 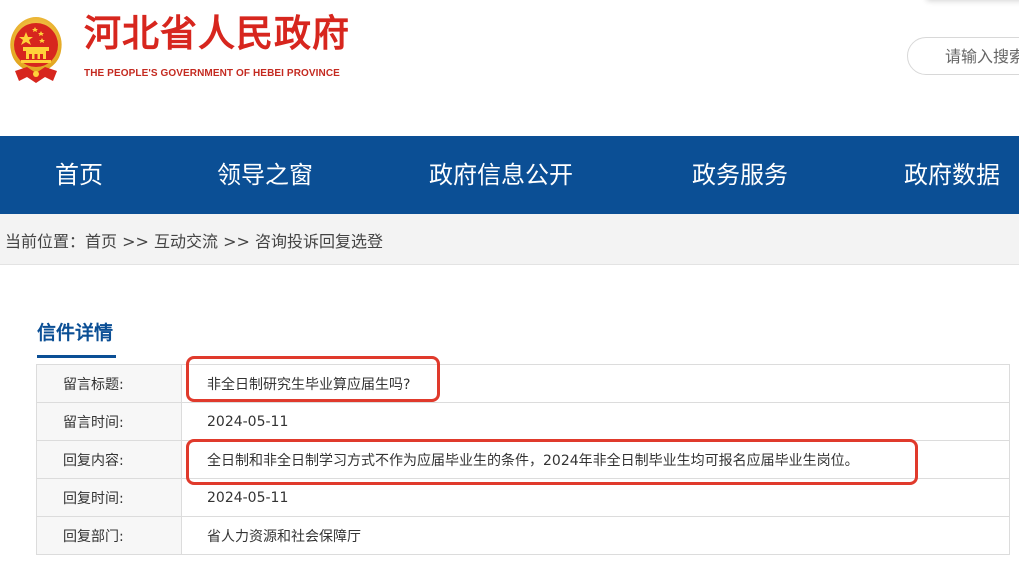 I want to click on row-label-reply-content: 回复内容:, so click(x=109, y=459).